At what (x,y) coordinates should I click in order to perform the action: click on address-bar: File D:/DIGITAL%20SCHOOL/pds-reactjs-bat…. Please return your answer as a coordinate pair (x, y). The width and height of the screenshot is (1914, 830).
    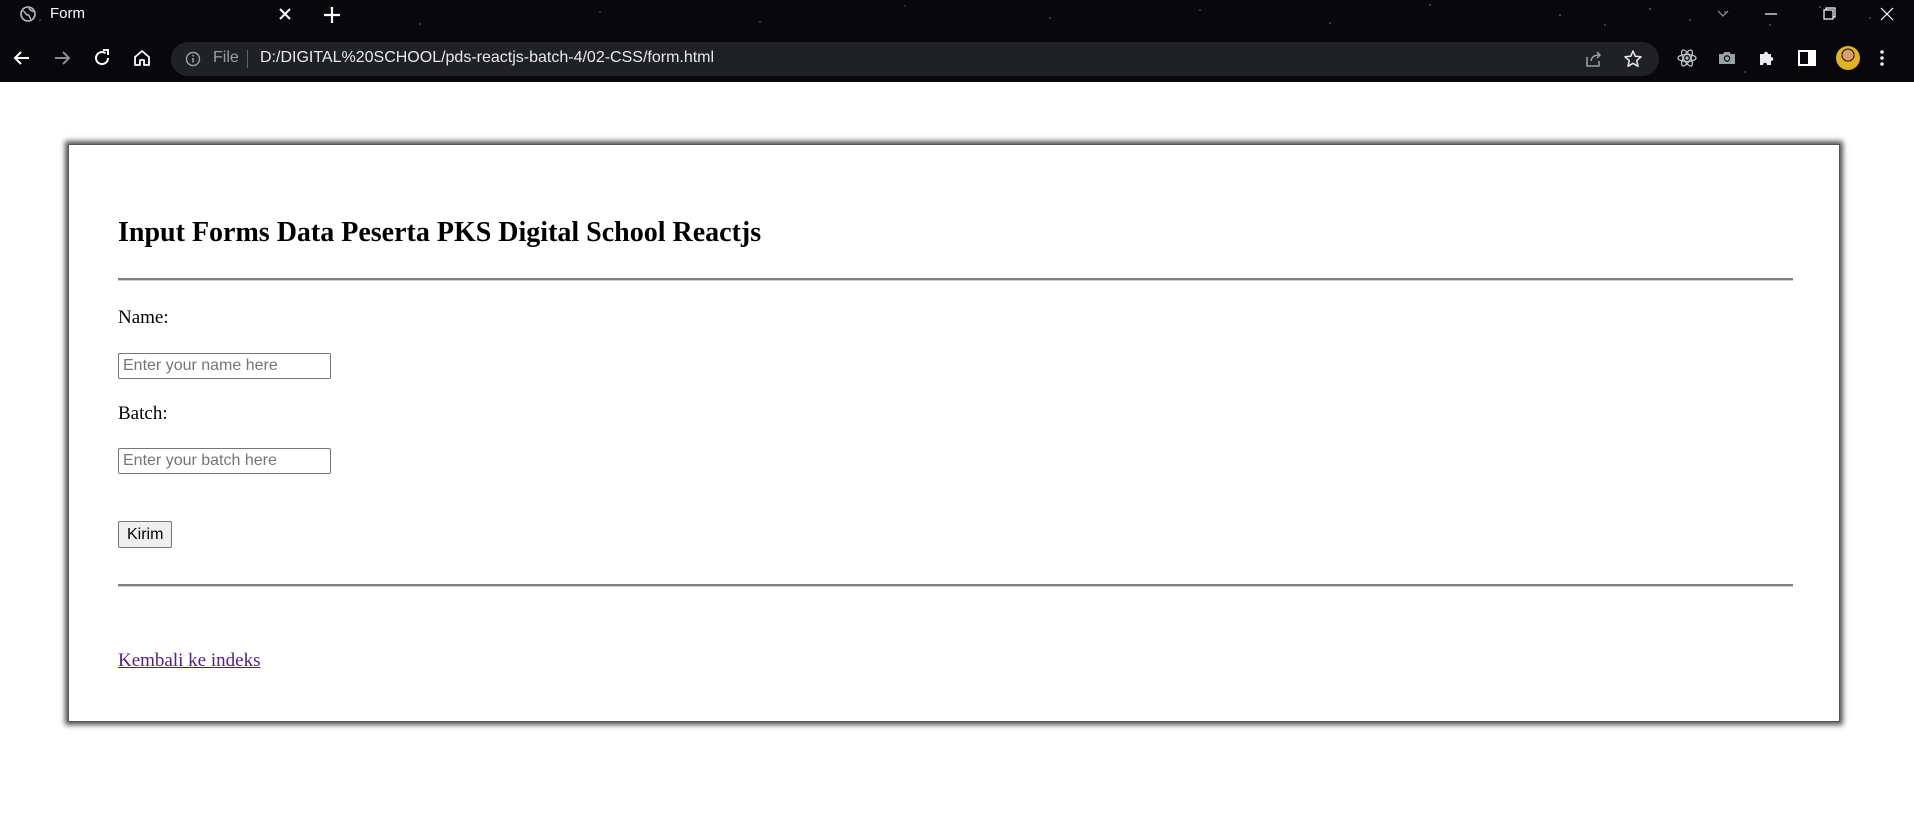
    Looking at the image, I should click on (915, 59).